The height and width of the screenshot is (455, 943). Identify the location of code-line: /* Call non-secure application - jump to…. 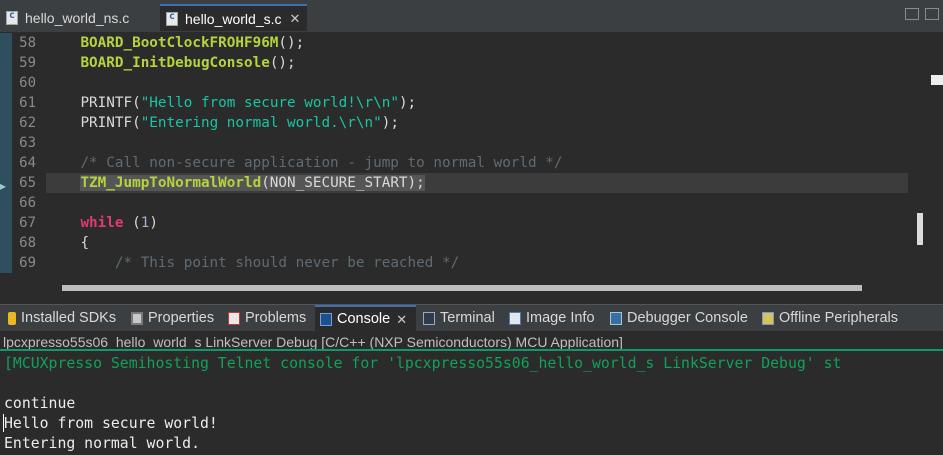
(321, 163).